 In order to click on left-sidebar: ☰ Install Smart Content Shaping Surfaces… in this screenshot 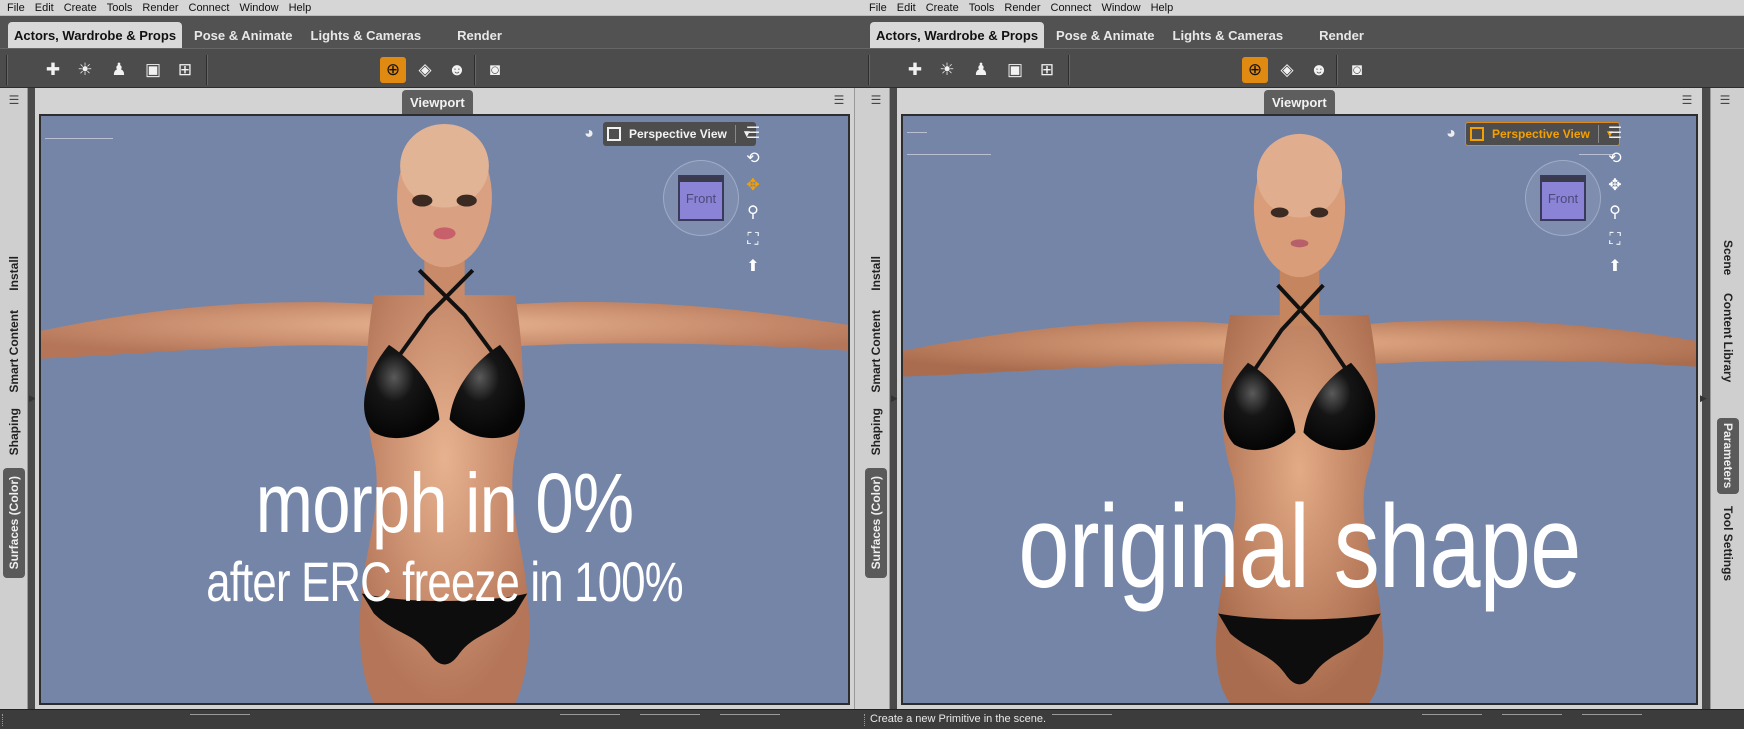, I will do `click(876, 398)`.